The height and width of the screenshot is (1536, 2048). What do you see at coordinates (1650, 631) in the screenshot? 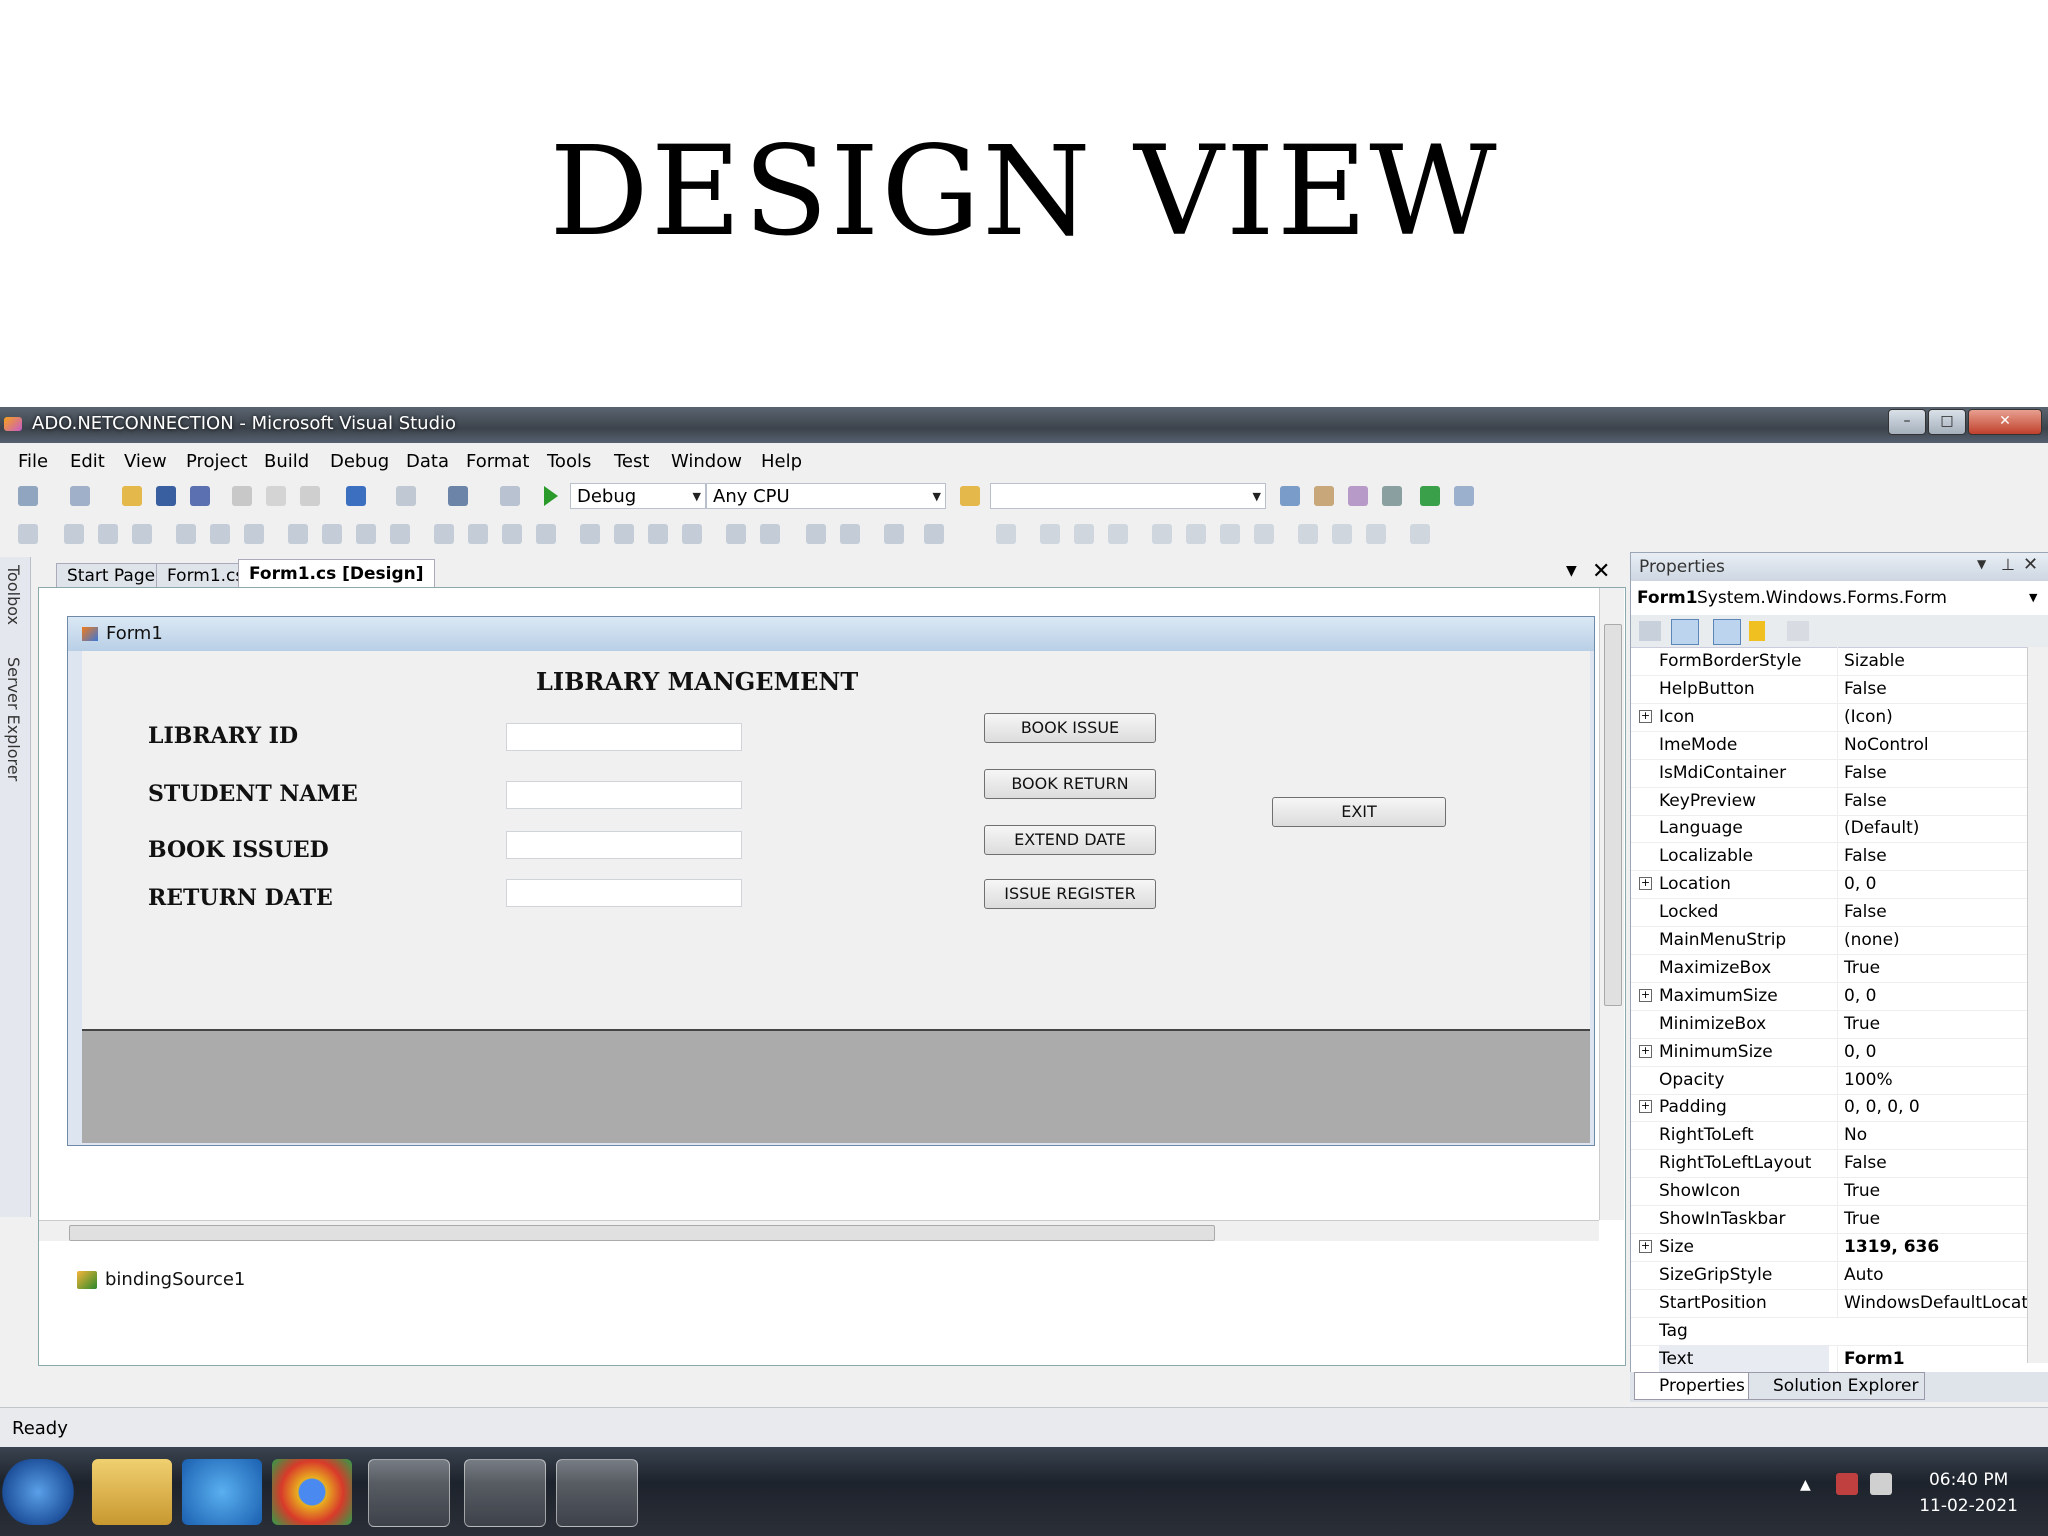
I see `categorized-icon` at bounding box center [1650, 631].